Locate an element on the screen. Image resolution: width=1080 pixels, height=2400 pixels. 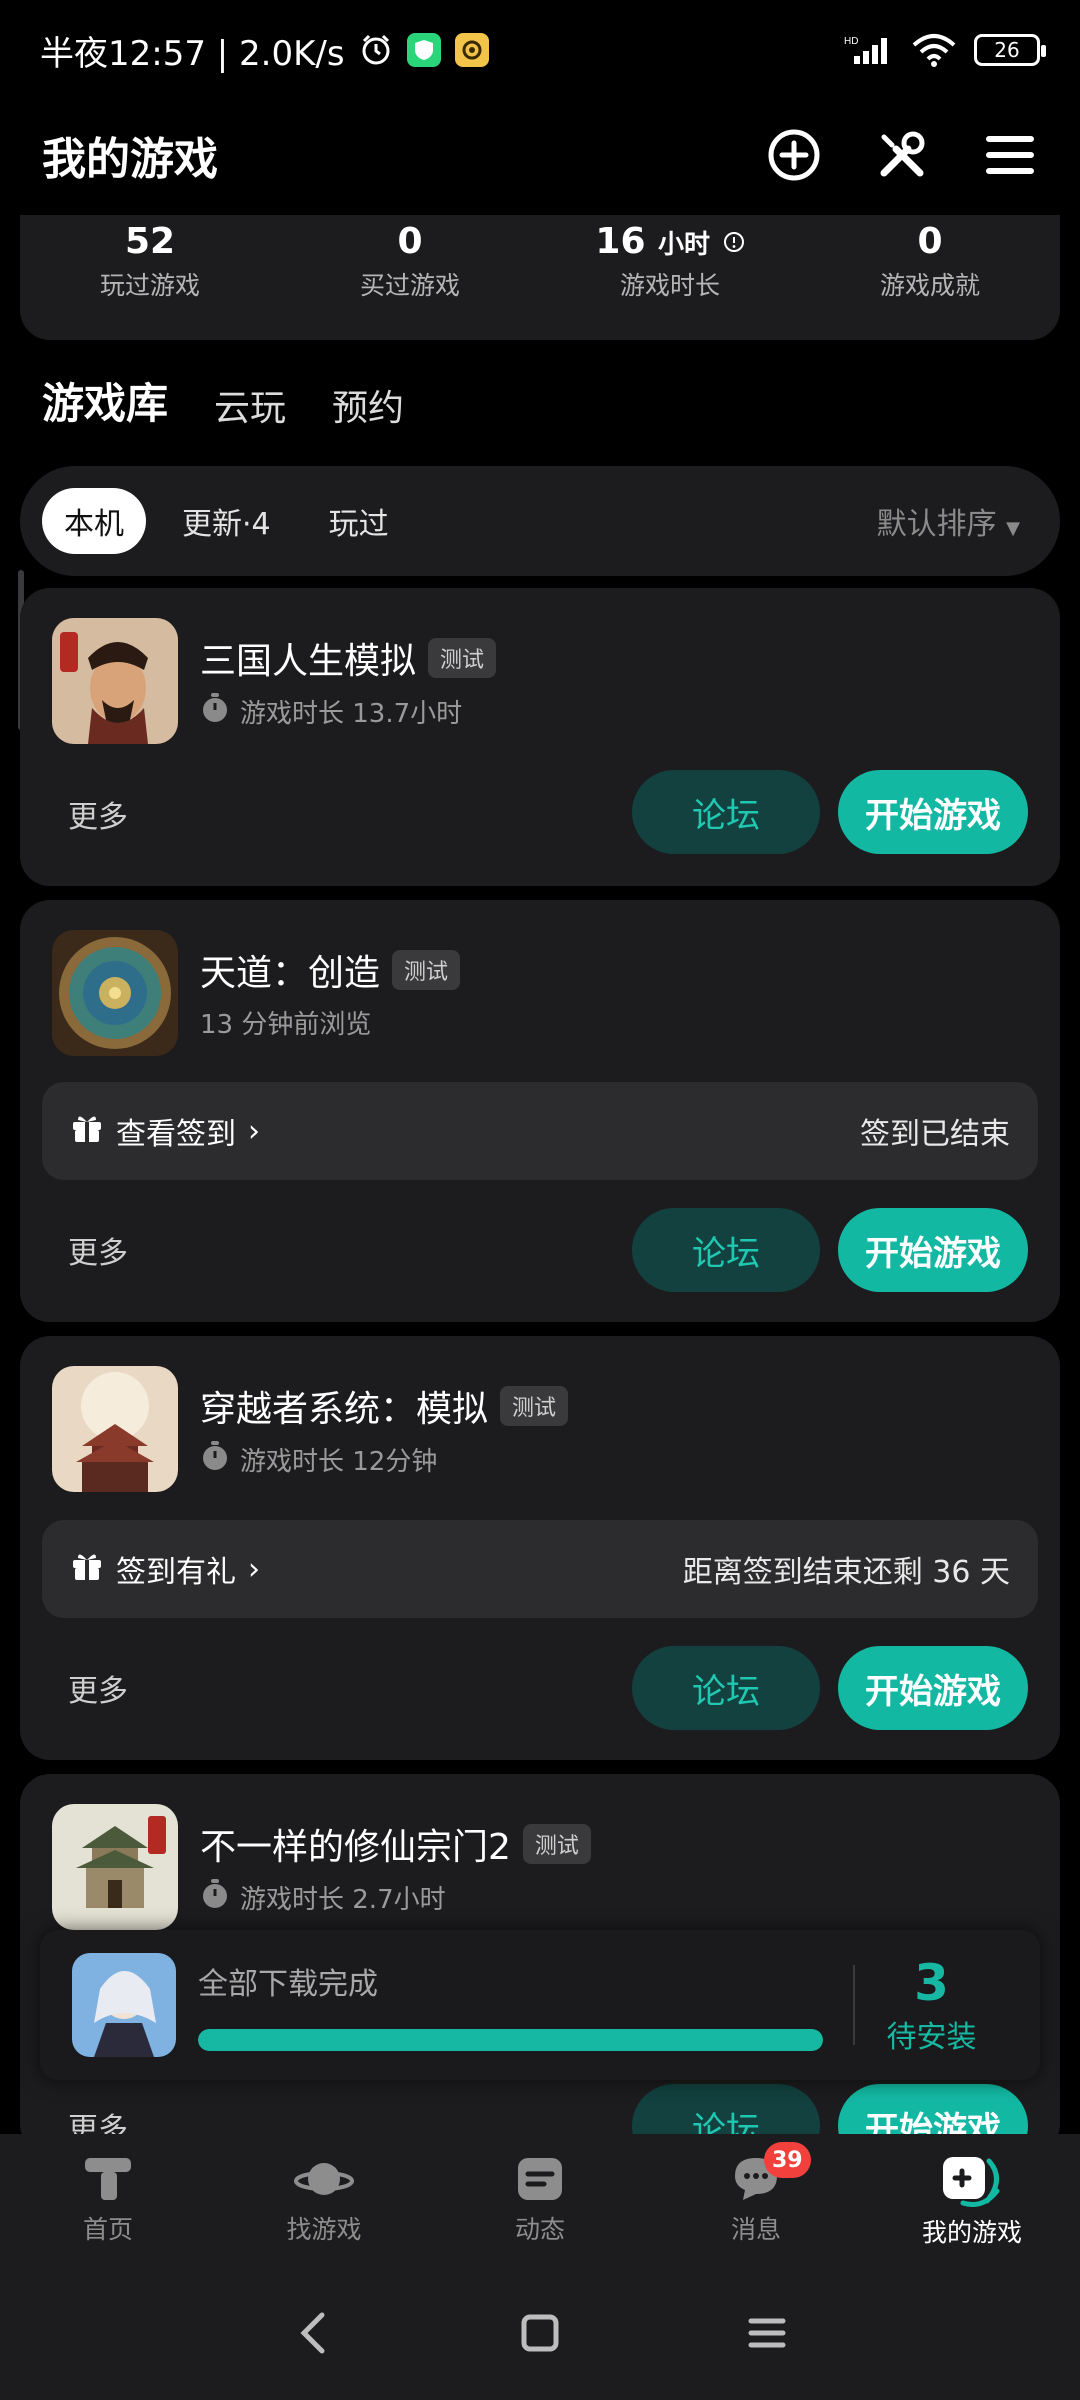
menu-button is located at coordinates (1010, 155).